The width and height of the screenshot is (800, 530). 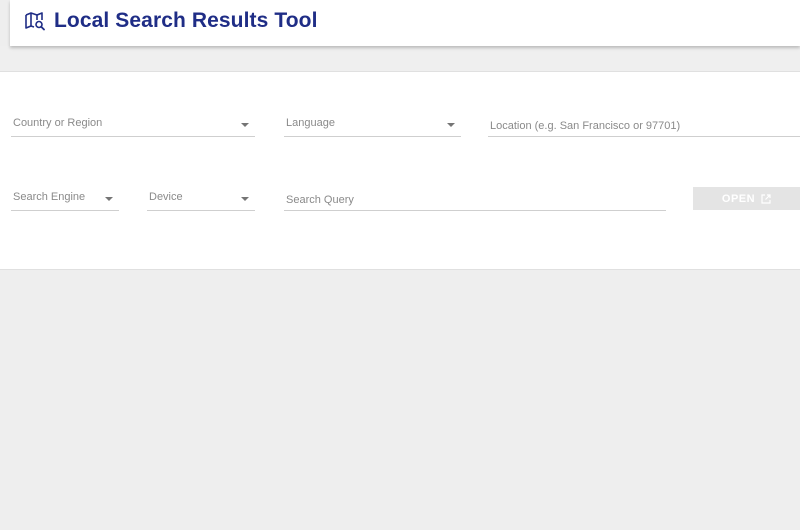 I want to click on open-button-label: OPEN, so click(x=738, y=198).